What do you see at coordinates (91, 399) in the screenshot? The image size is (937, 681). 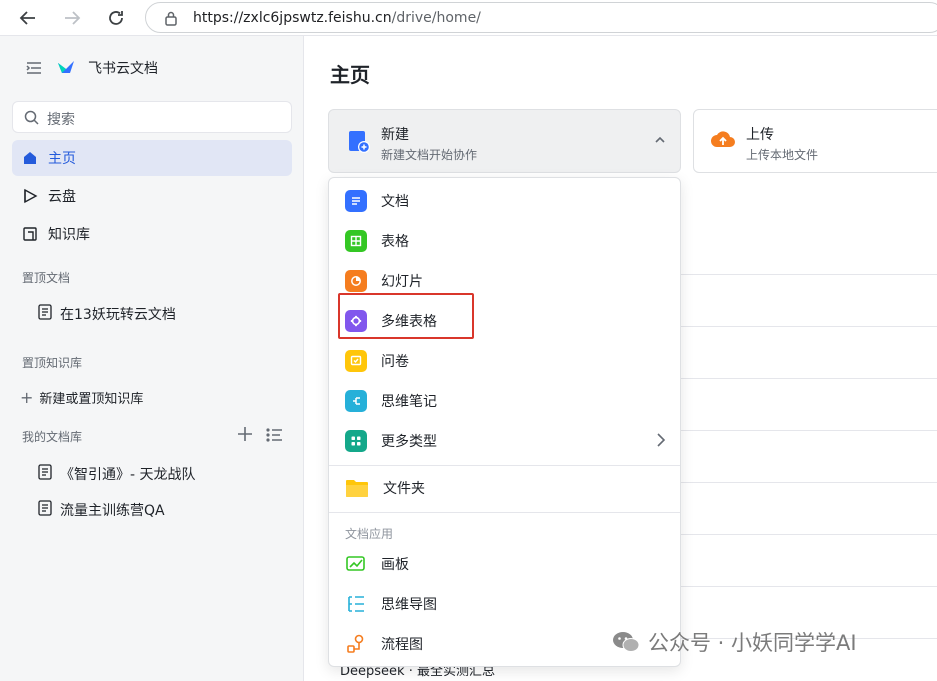 I see `add-library-label: 新建或置顶知识库` at bounding box center [91, 399].